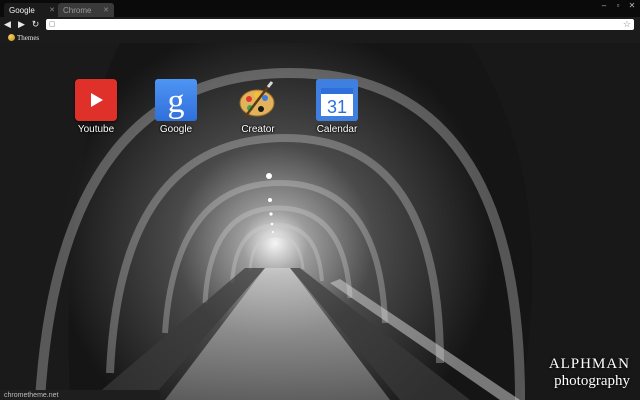 This screenshot has width=640, height=400. Describe the element at coordinates (7, 24) in the screenshot. I see `back-arrow-icon: ◀` at that location.